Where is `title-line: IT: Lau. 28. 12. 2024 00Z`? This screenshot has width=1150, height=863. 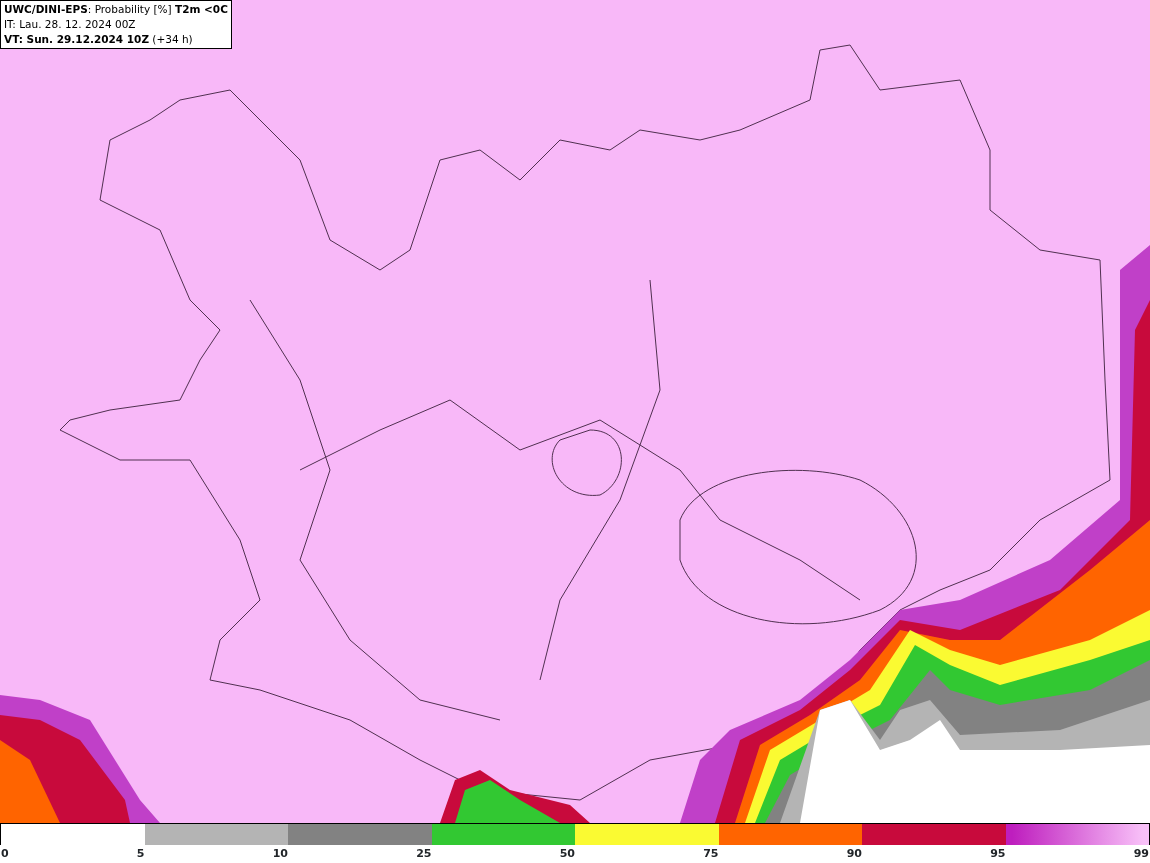 title-line: IT: Lau. 28. 12. 2024 00Z is located at coordinates (70, 24).